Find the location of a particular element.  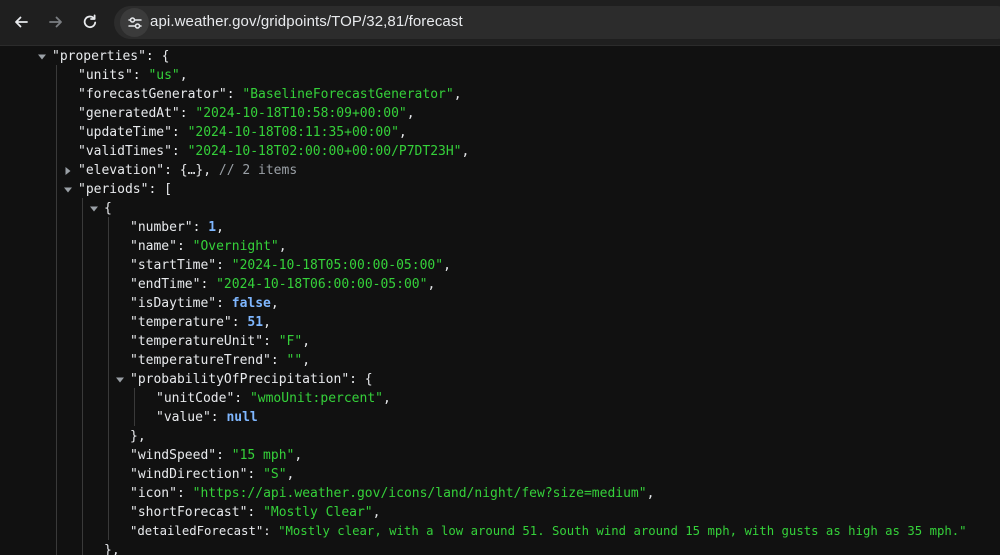

collapse-toggle-periods is located at coordinates (68, 189).